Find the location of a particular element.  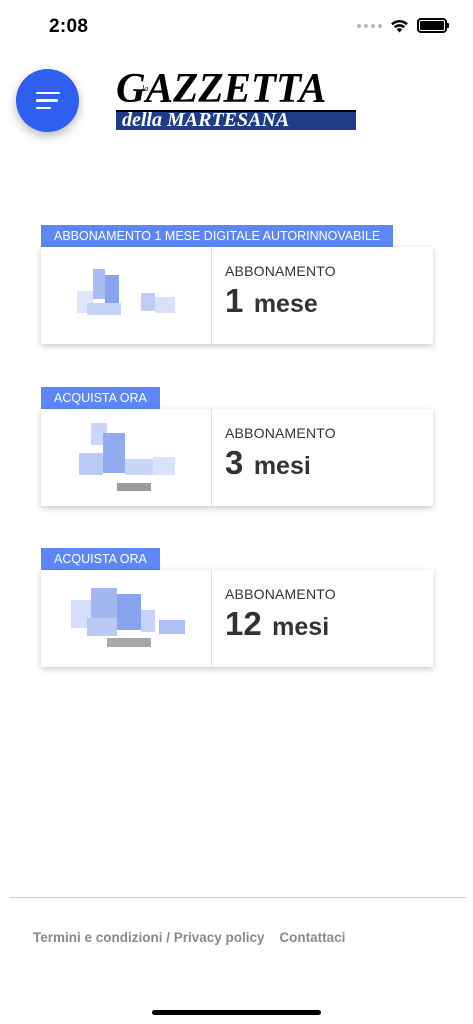

offer-card: ABBONAMENTO 12 mesi is located at coordinates (237, 618).